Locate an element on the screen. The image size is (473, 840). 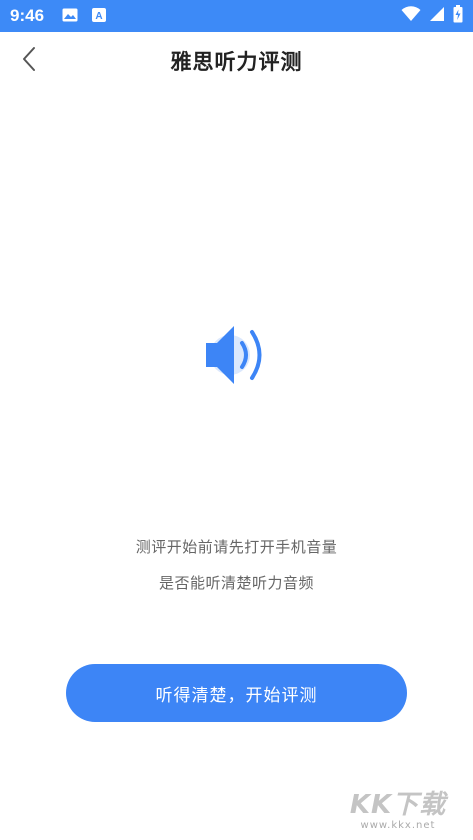
back-button is located at coordinates (29, 61).